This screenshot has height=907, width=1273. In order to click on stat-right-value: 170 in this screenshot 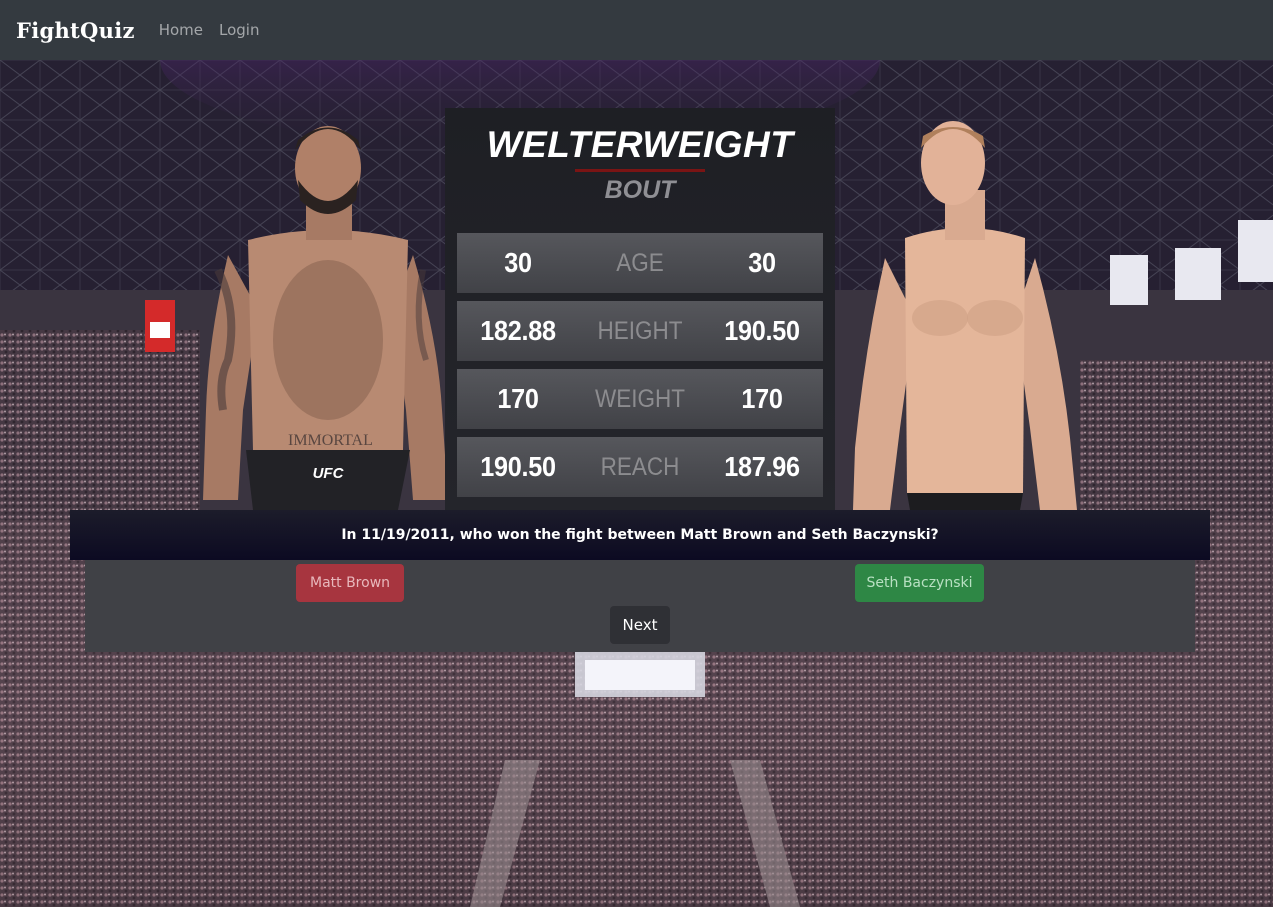, I will do `click(762, 398)`.